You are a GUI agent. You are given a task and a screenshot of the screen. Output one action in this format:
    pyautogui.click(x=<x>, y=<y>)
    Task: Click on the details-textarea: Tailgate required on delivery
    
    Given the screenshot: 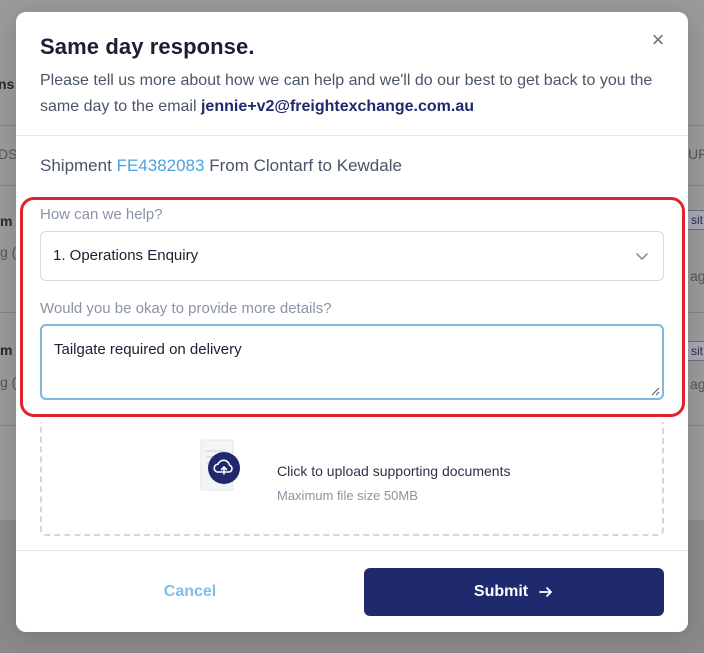 What is the action you would take?
    pyautogui.click(x=352, y=362)
    